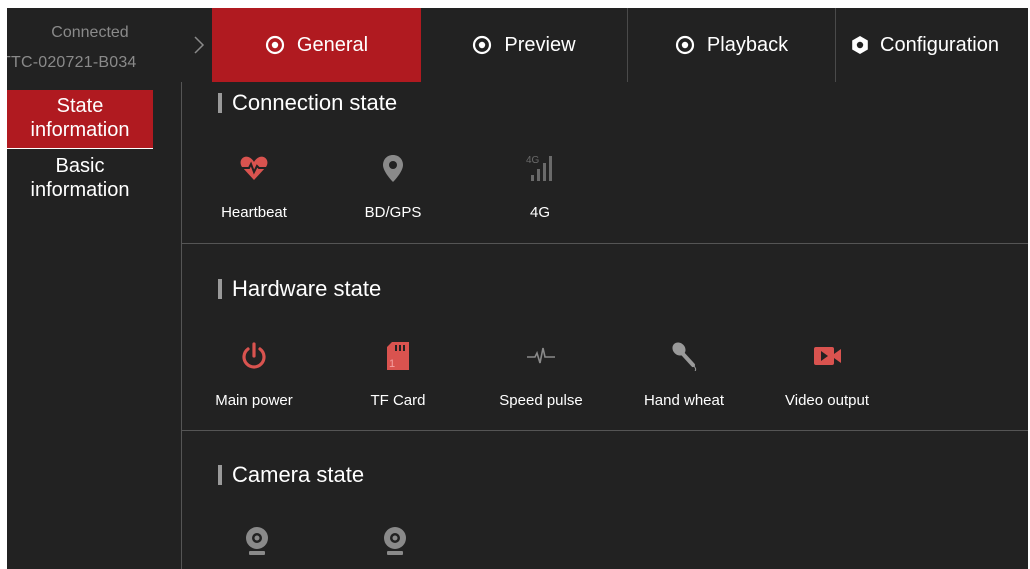 This screenshot has height=569, width=1030. Describe the element at coordinates (94, 45) in the screenshot. I see `device-info: Connected TTC-020721-B034` at that location.